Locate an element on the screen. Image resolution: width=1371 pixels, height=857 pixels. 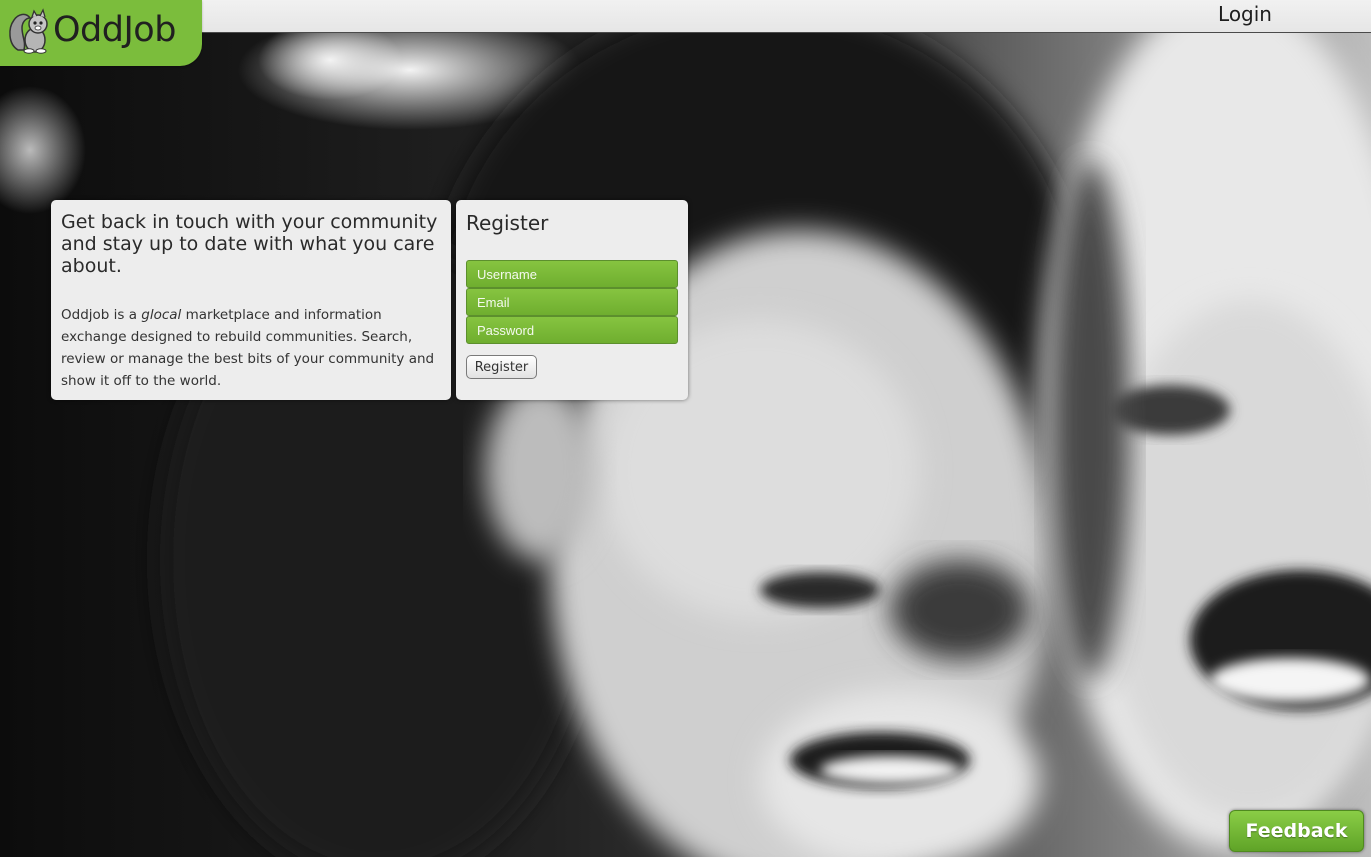
squirrel-logo-icon is located at coordinates (28, 31).